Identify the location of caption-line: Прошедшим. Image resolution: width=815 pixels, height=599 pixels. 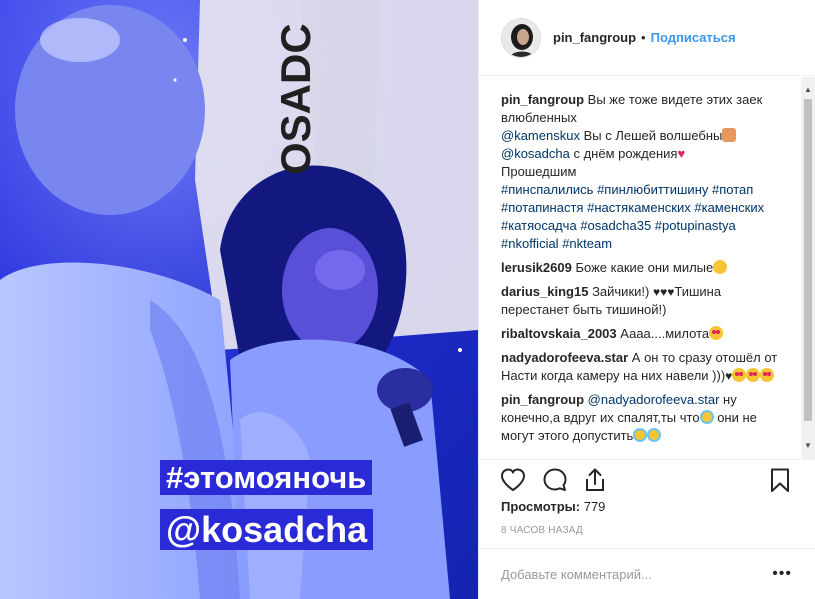
(539, 171).